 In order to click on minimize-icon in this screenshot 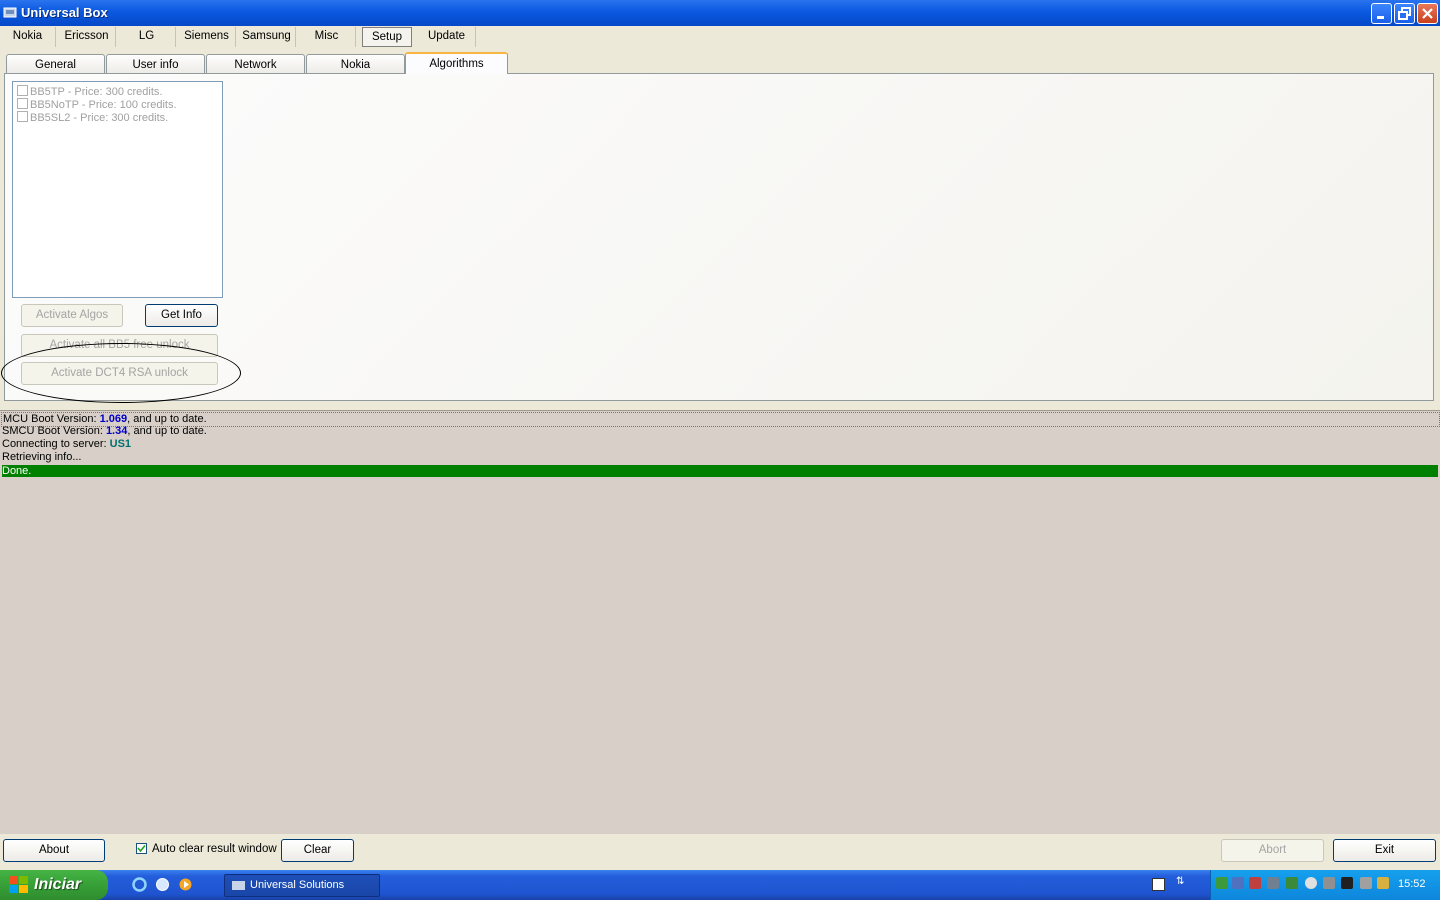, I will do `click(1380, 17)`.